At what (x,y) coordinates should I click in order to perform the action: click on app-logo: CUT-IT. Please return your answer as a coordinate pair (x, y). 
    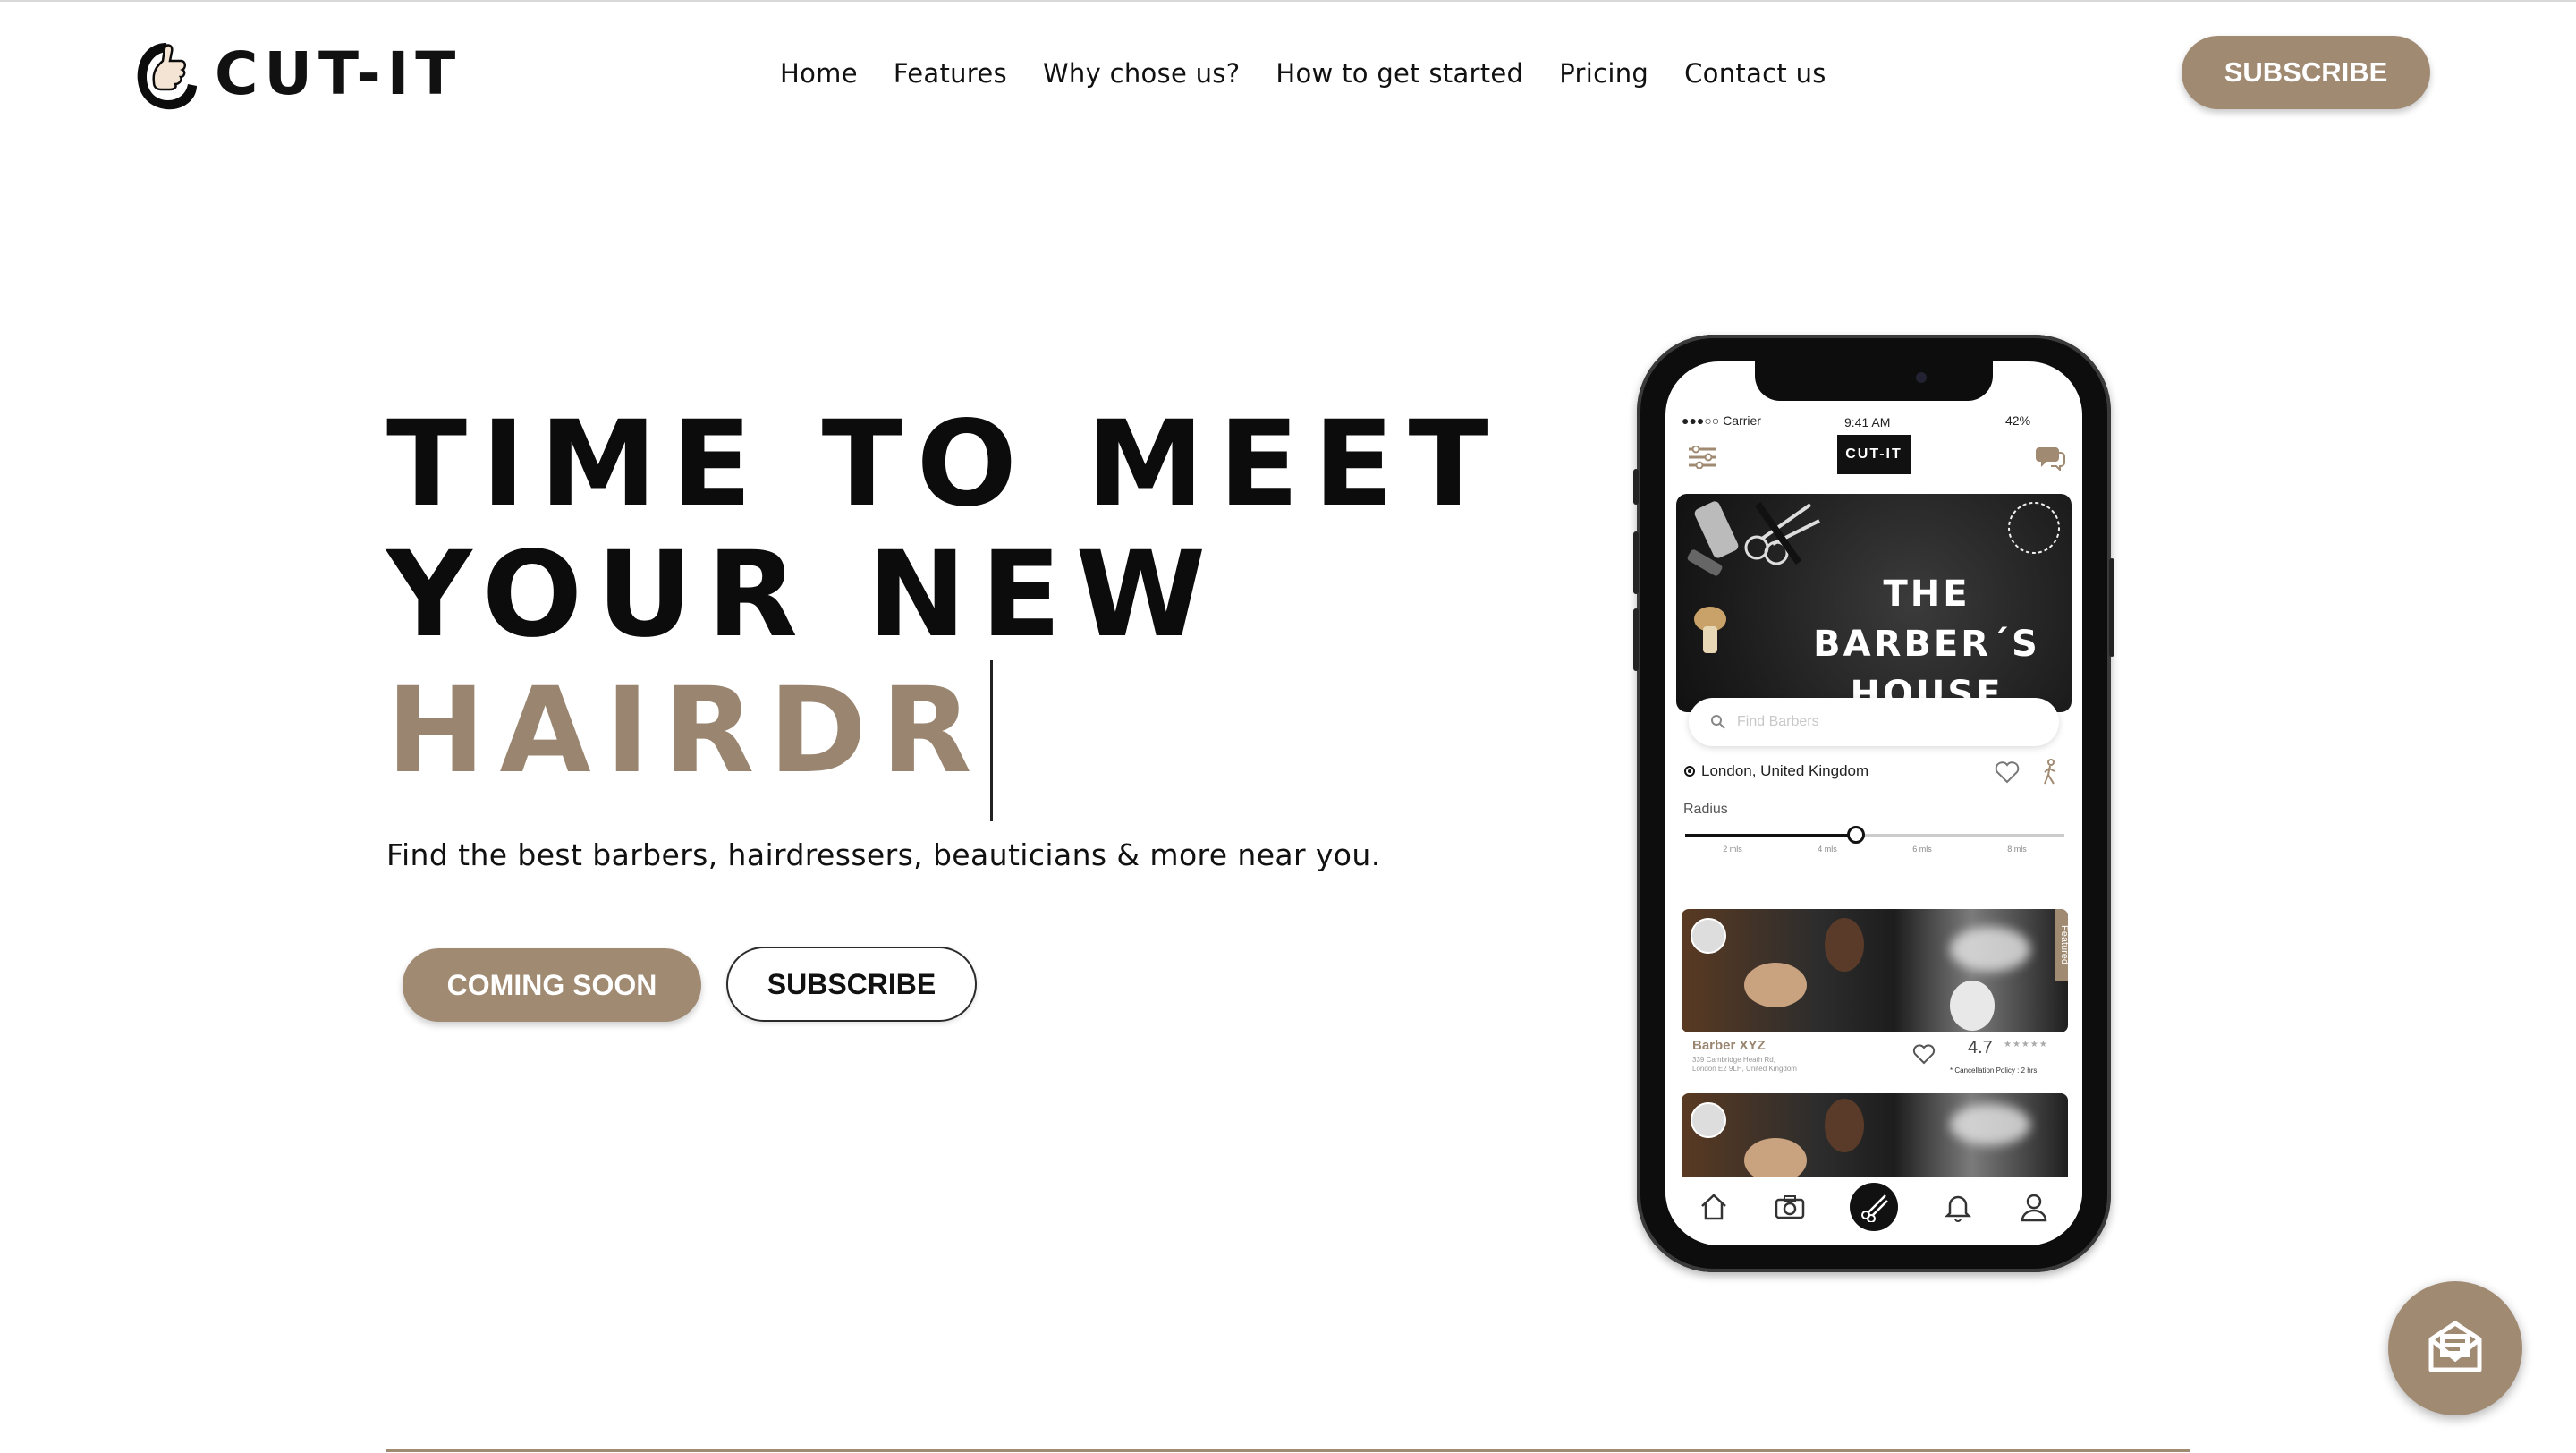
    Looking at the image, I should click on (1874, 454).